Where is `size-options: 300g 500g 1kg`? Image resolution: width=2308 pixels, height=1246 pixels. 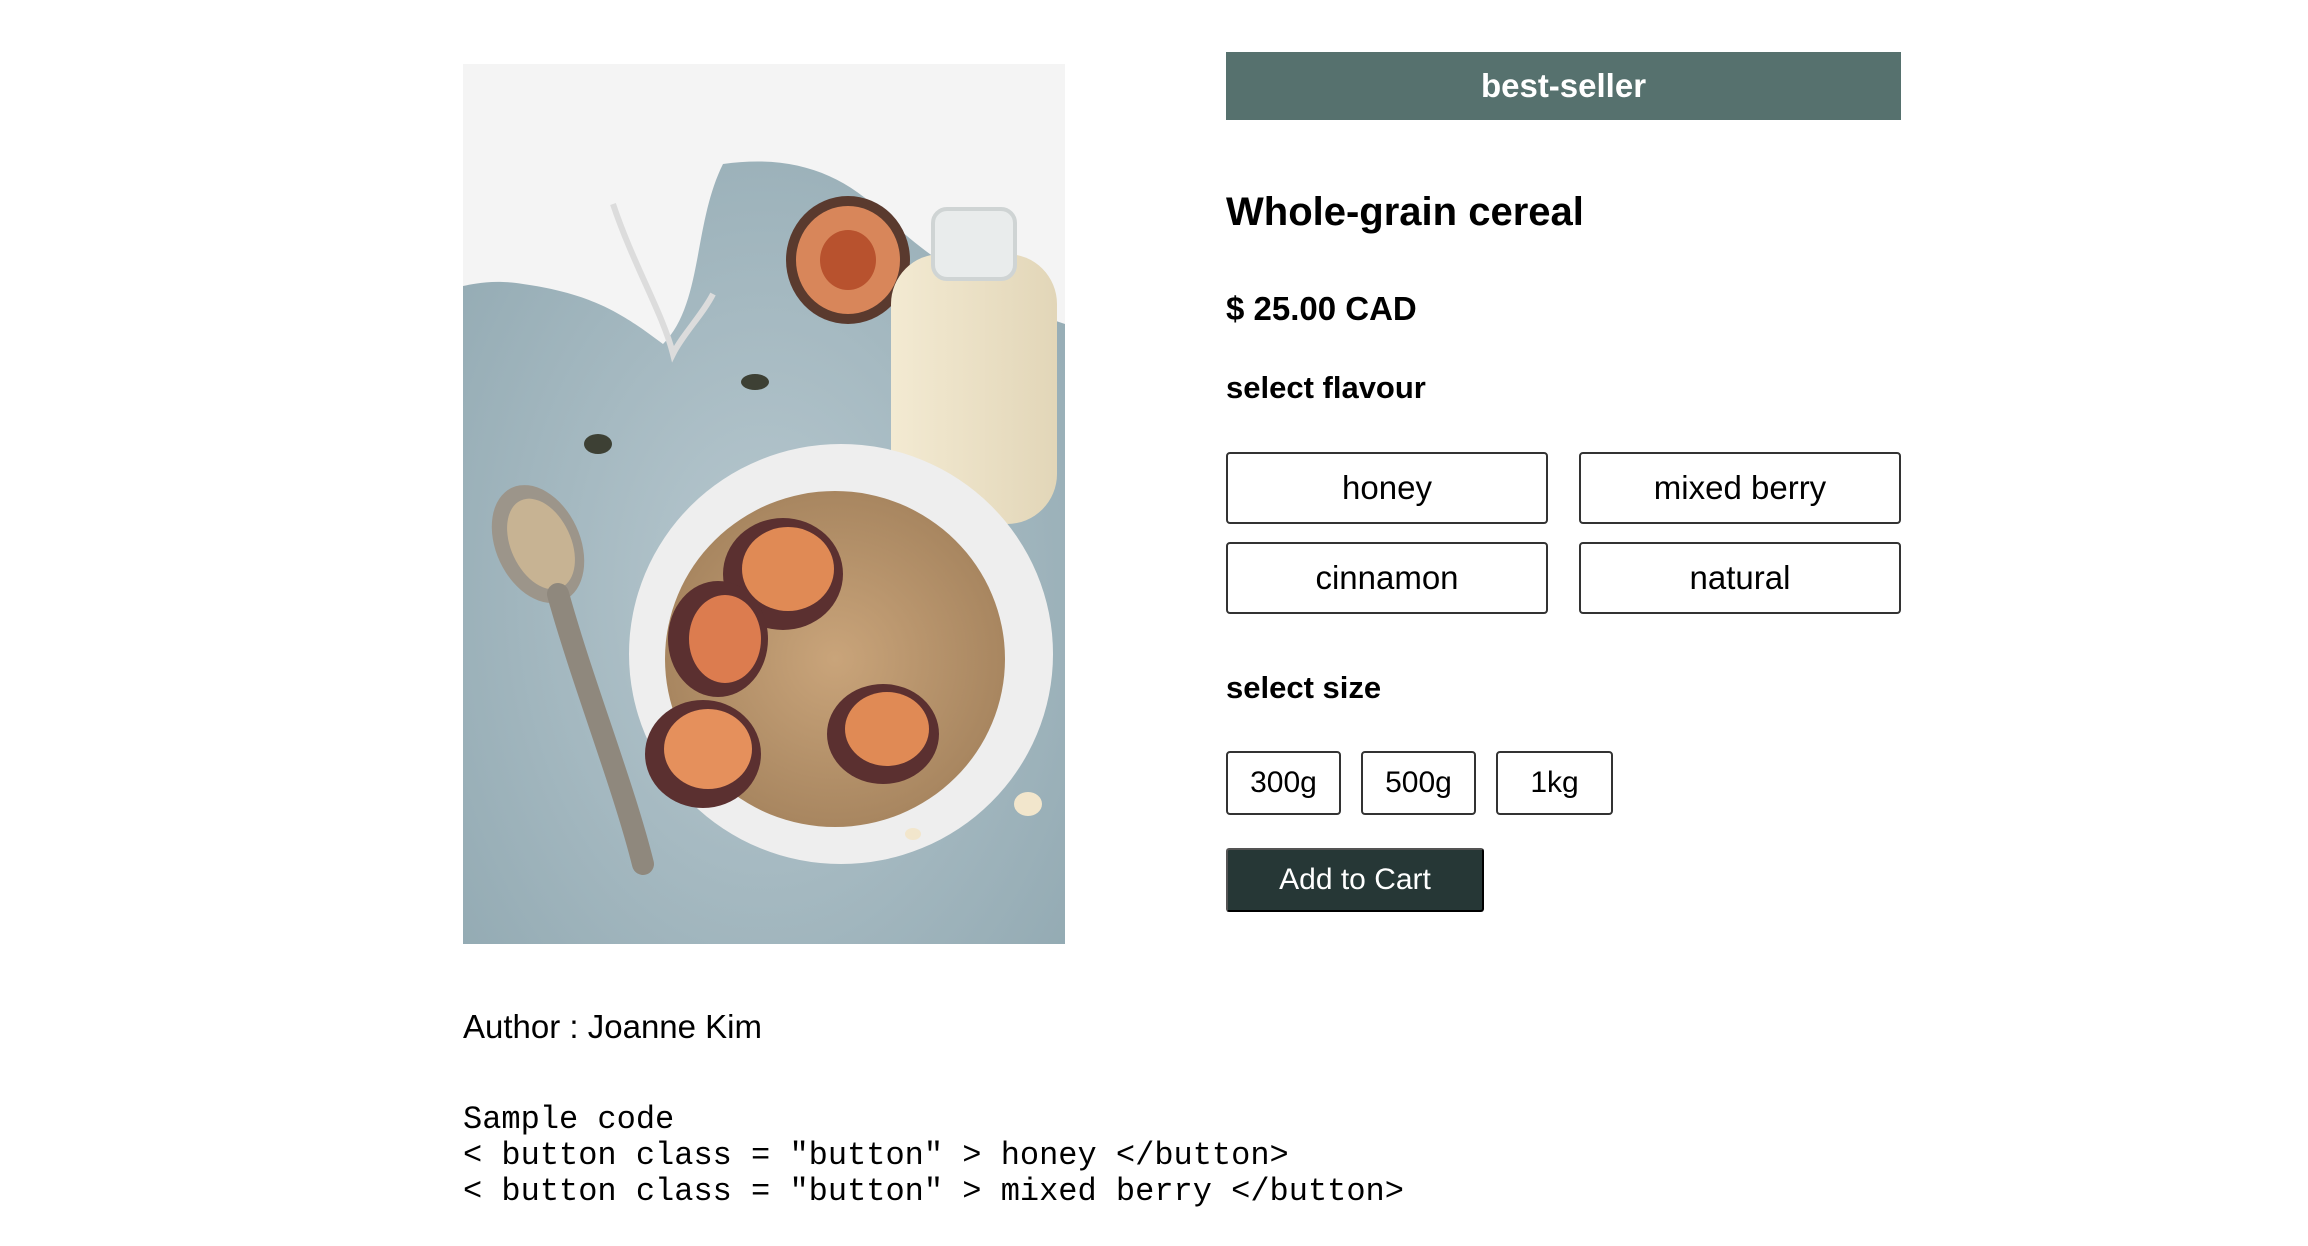
size-options: 300g 500g 1kg is located at coordinates (1419, 783).